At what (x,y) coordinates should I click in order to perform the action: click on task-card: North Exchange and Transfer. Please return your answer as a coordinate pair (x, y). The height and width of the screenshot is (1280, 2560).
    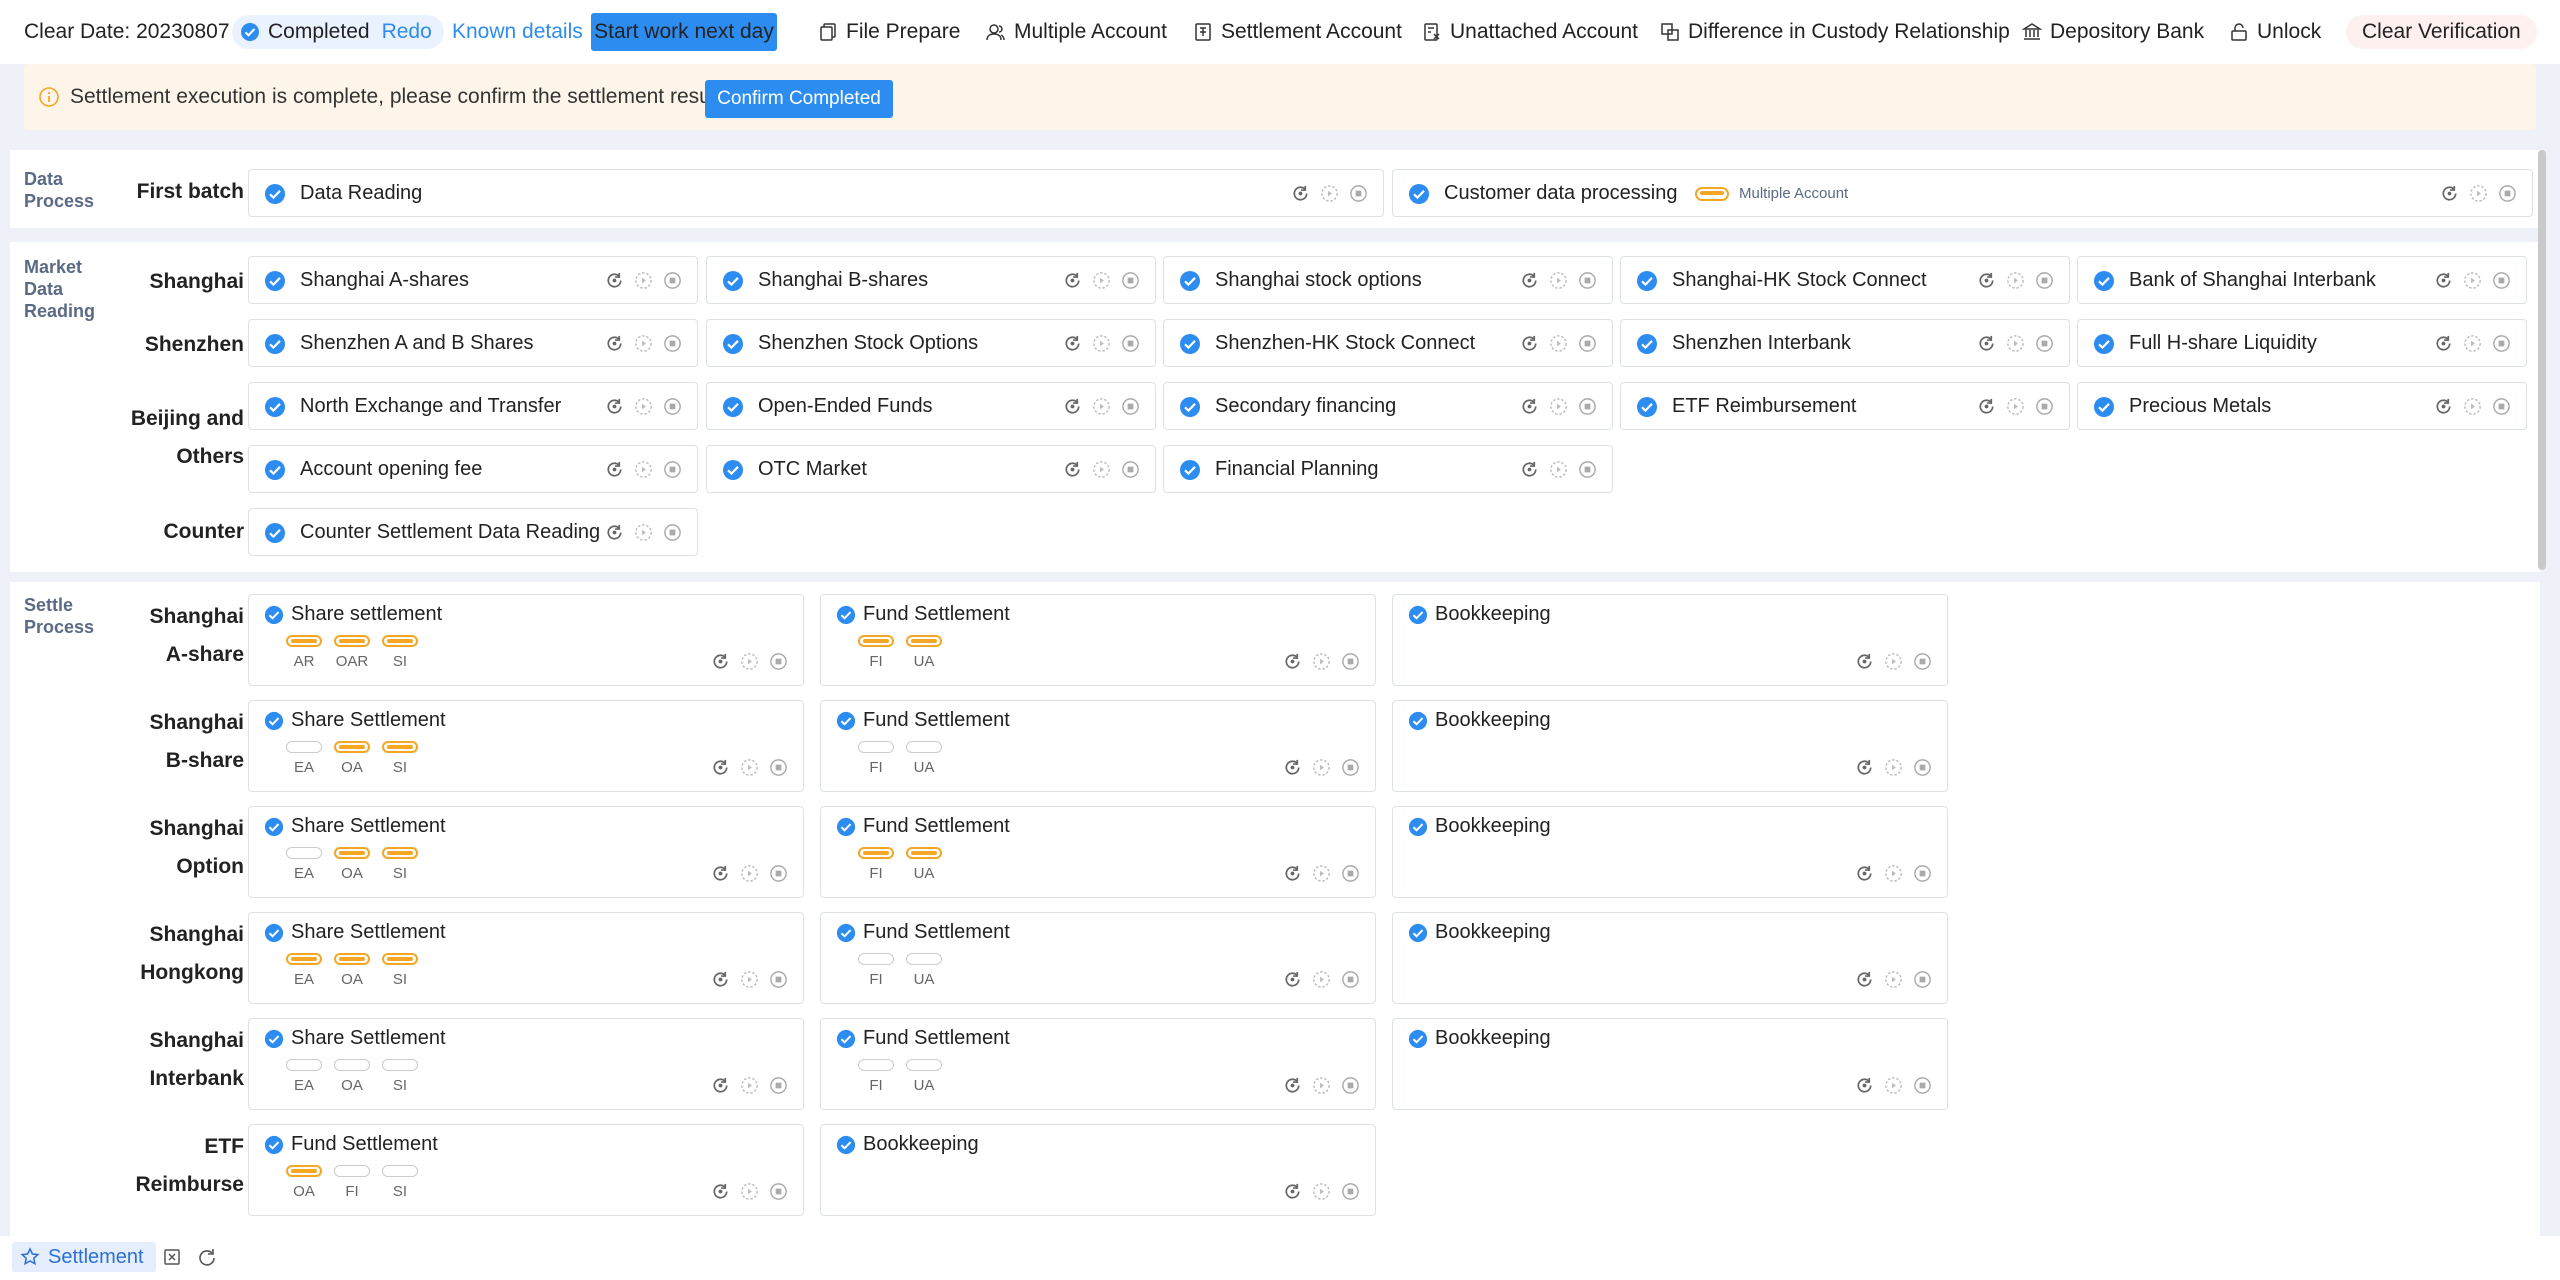
    Looking at the image, I should click on (473, 406).